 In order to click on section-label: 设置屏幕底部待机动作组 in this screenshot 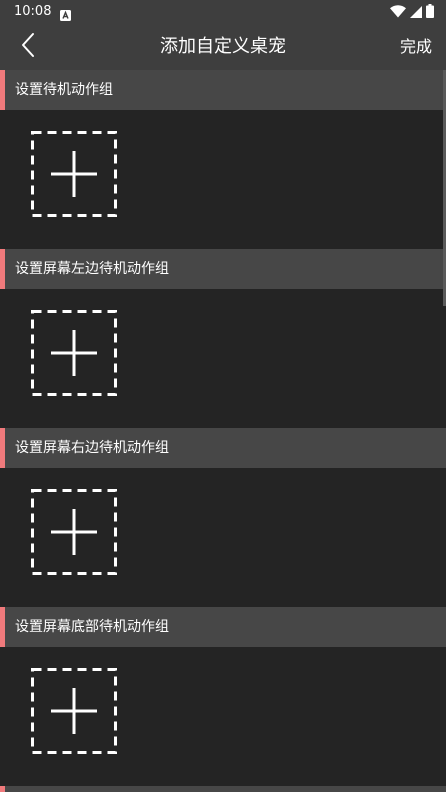, I will do `click(92, 627)`.